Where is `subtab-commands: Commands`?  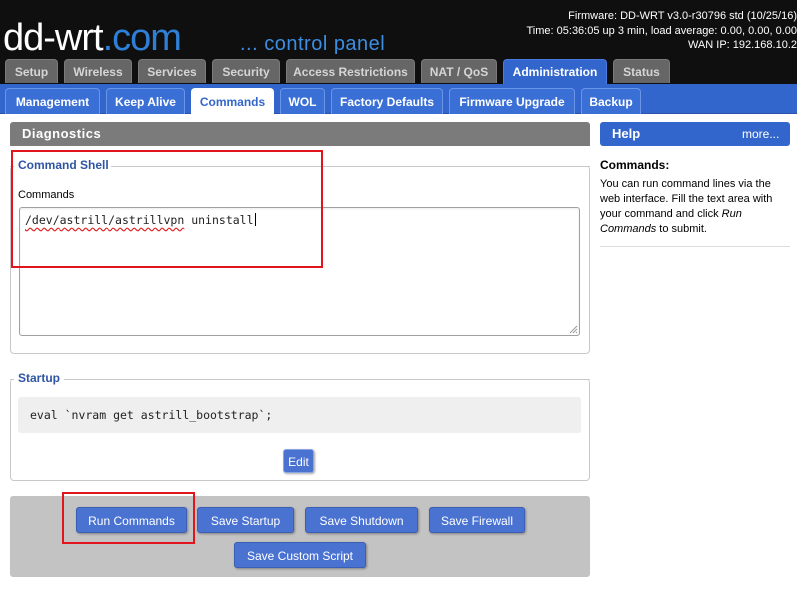 subtab-commands: Commands is located at coordinates (232, 101).